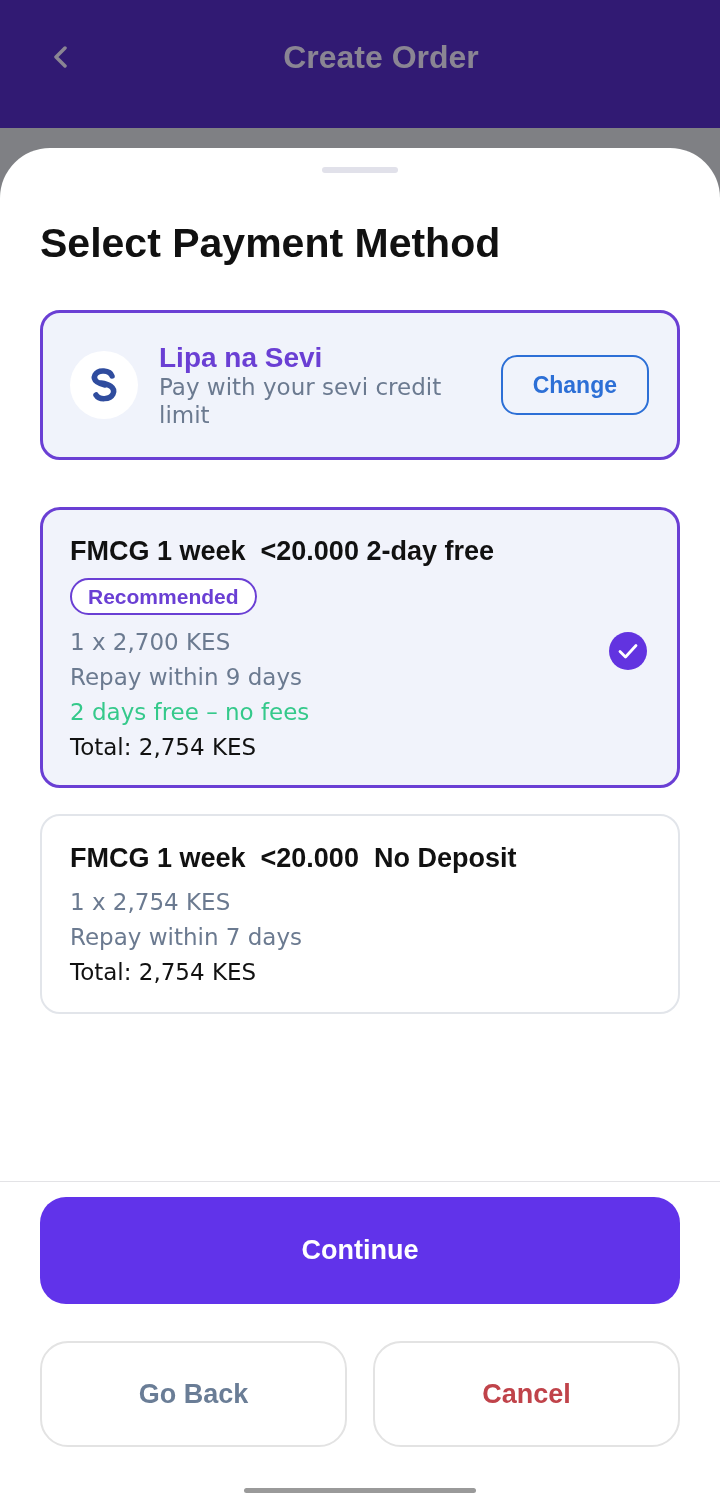 The width and height of the screenshot is (720, 1507). I want to click on plan-title: FMCG 1 week <20.000 2-day free, so click(282, 551).